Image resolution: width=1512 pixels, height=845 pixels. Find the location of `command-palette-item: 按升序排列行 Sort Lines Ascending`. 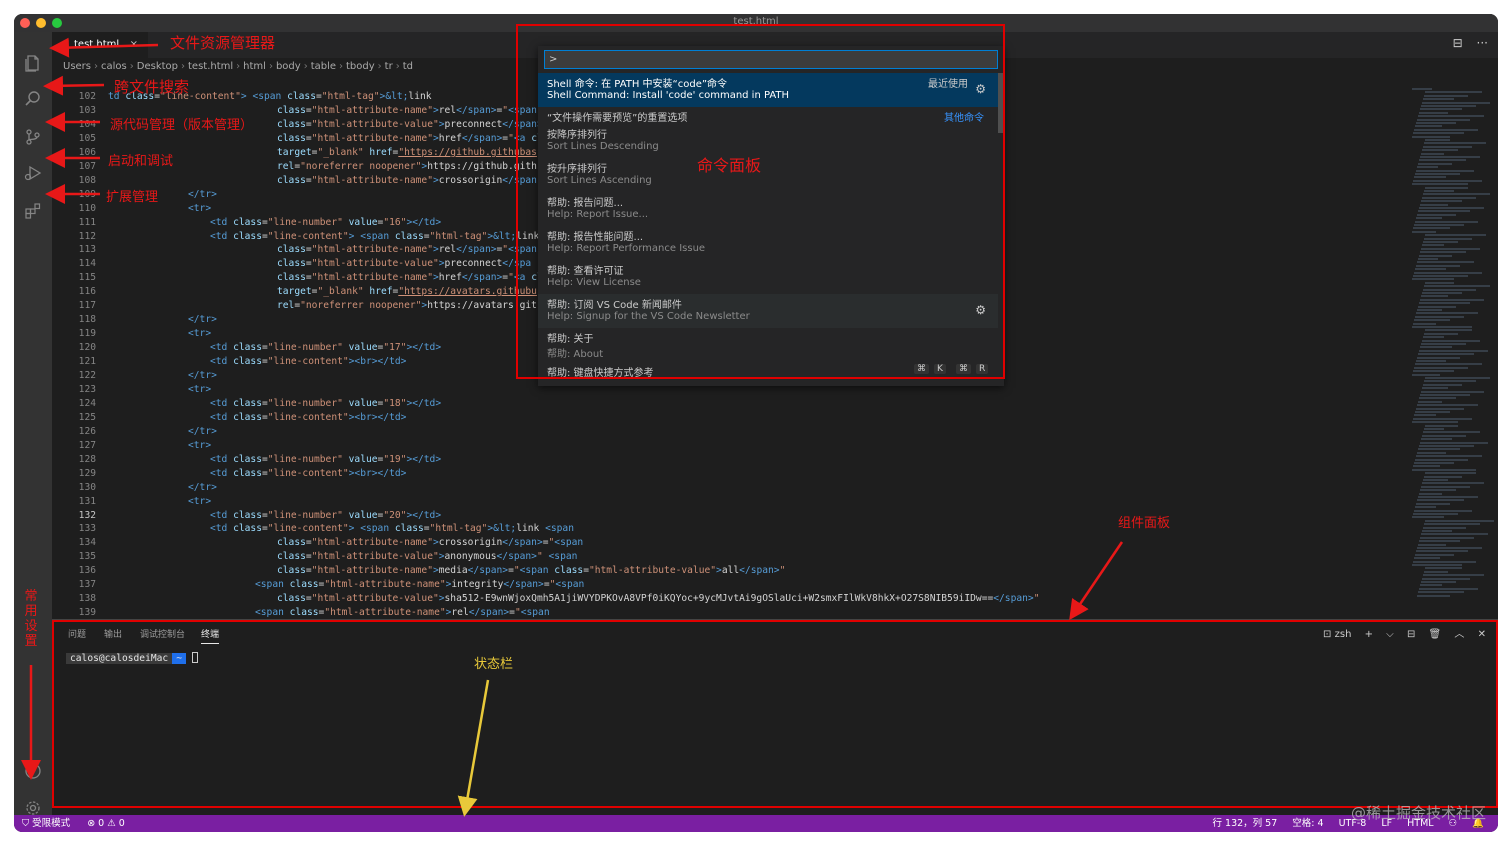

command-palette-item: 按升序排列行 Sort Lines Ascending is located at coordinates (768, 175).